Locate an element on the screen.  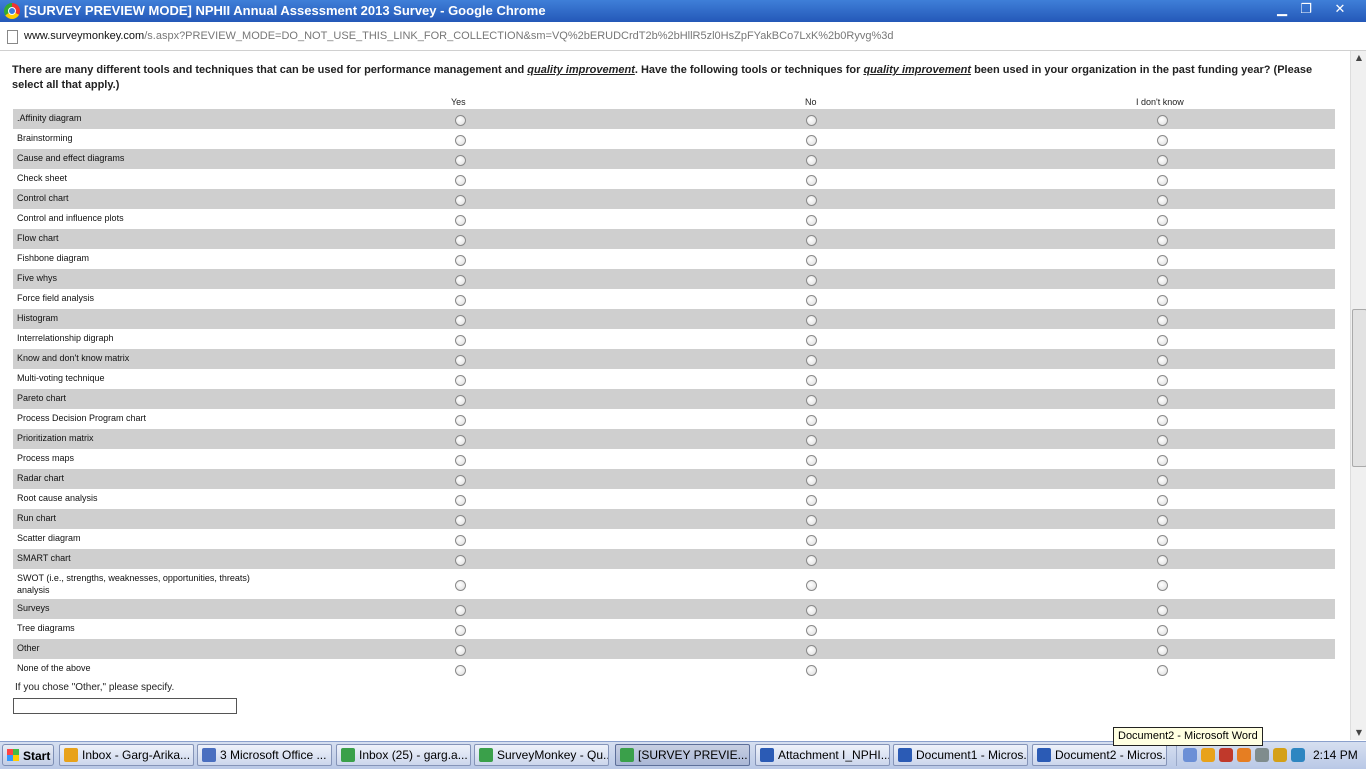
network-icon is located at coordinates (1190, 755).